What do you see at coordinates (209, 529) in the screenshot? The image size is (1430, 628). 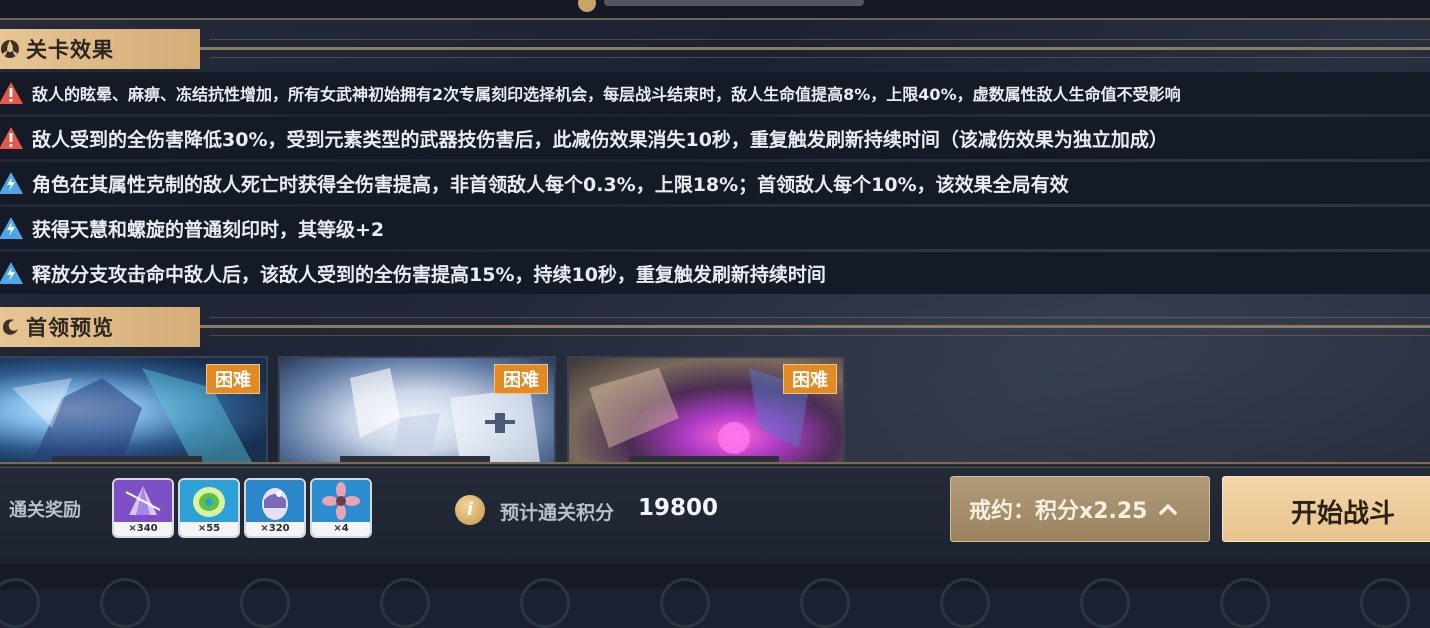 I see `reward-count: ×55` at bounding box center [209, 529].